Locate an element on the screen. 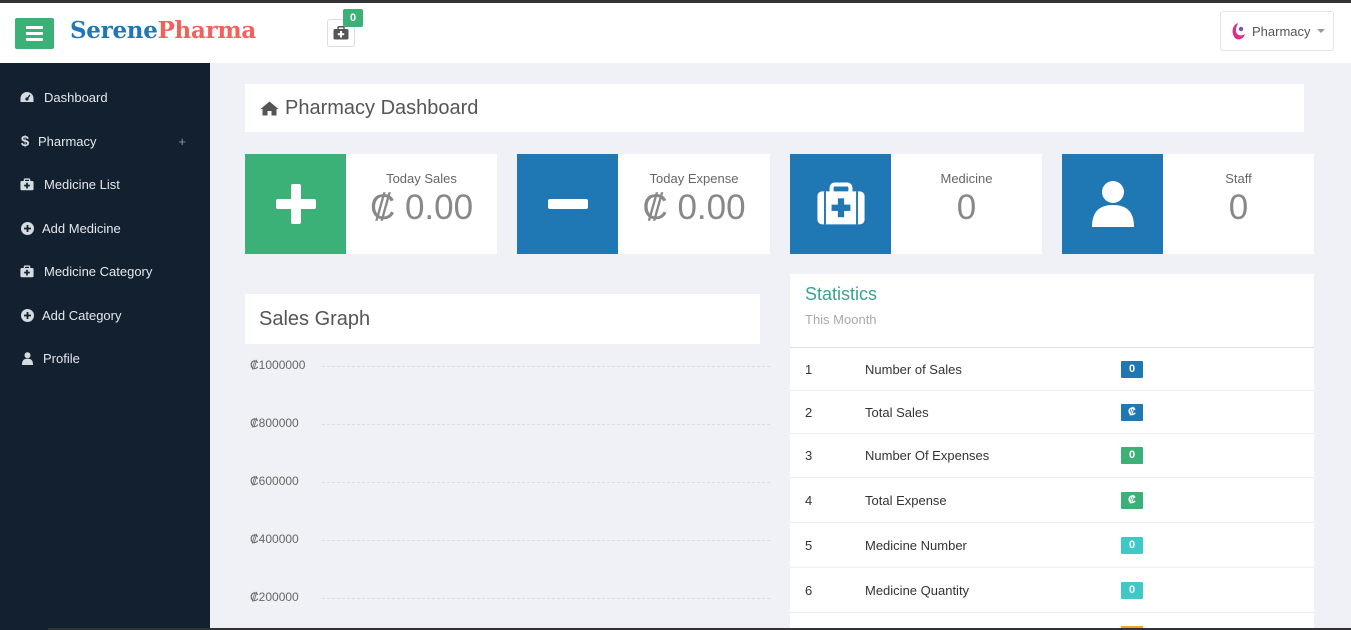 This screenshot has width=1351, height=630. y-tick-label: ₡1000000 is located at coordinates (278, 365).